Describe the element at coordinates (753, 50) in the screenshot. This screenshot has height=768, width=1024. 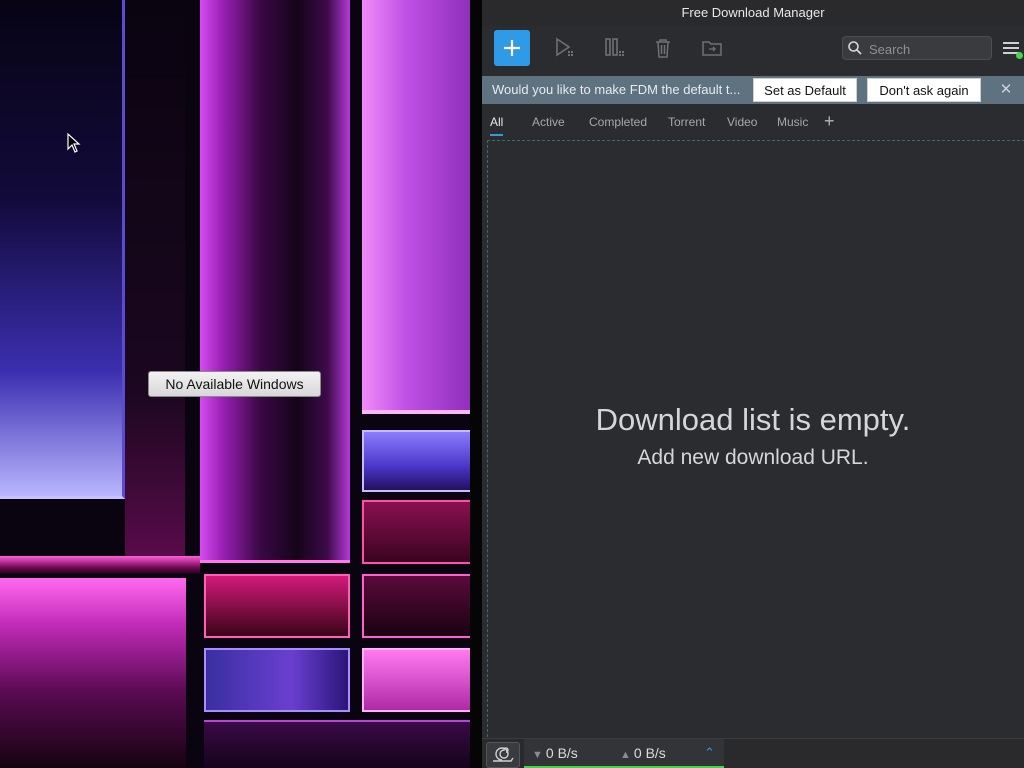
I see `toolbar` at that location.